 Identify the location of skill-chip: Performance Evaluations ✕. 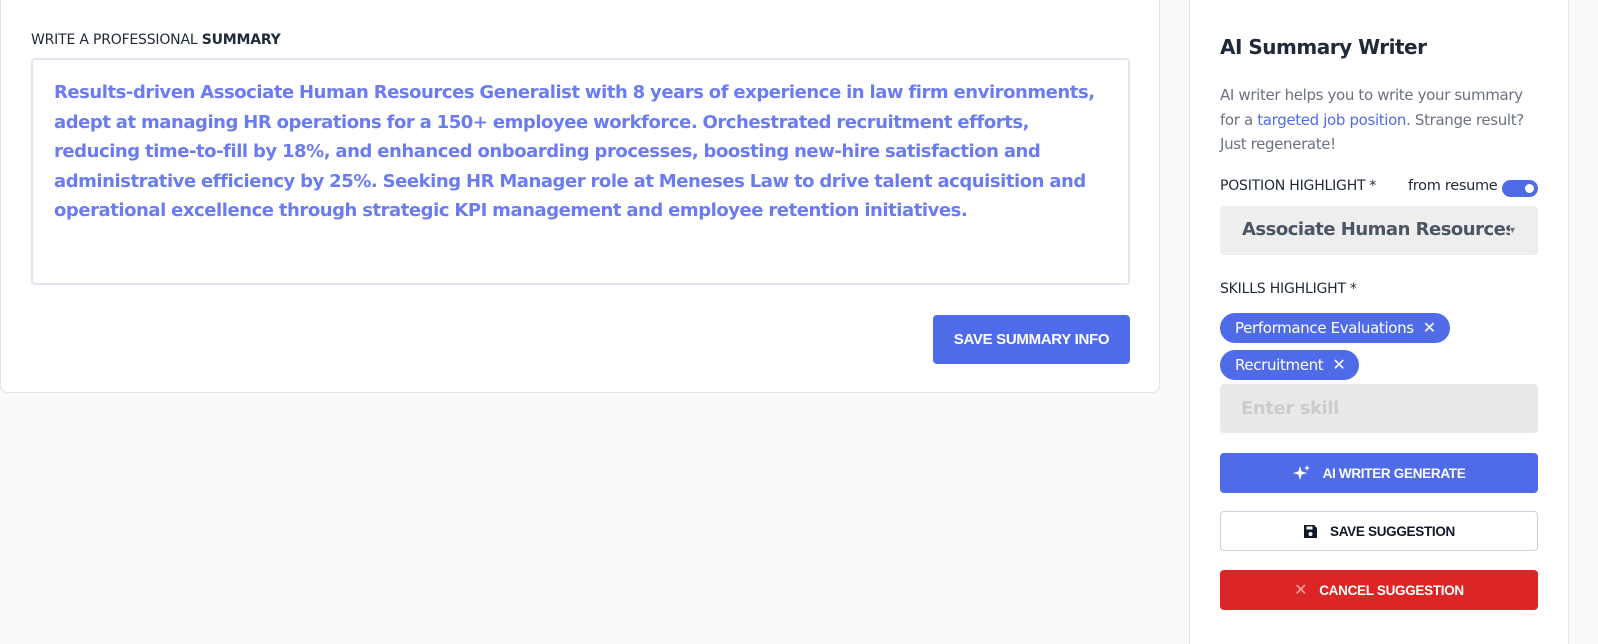
(1335, 328).